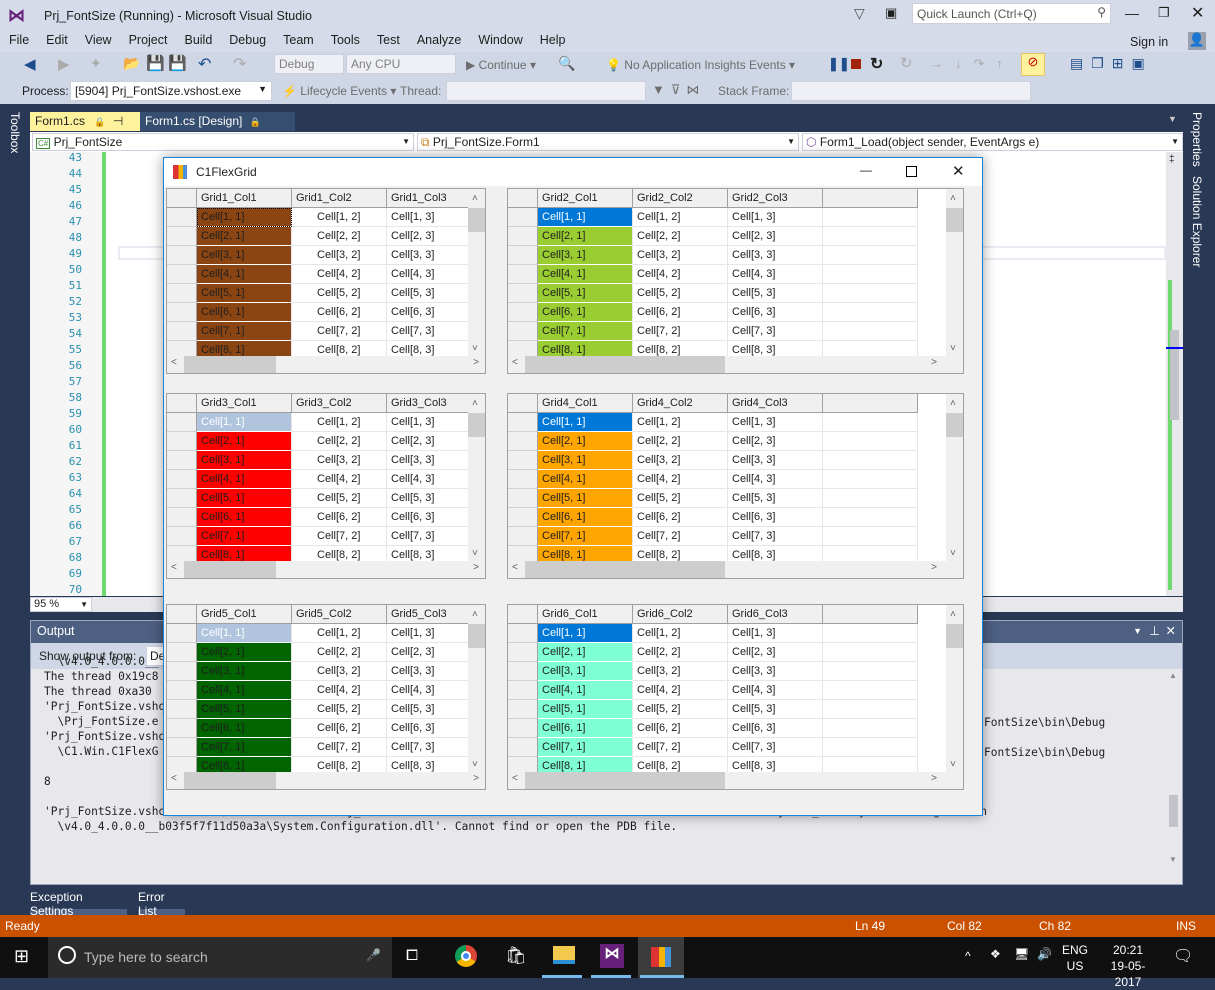  Describe the element at coordinates (56, 38) in the screenshot. I see `menu-edit: Edit` at that location.